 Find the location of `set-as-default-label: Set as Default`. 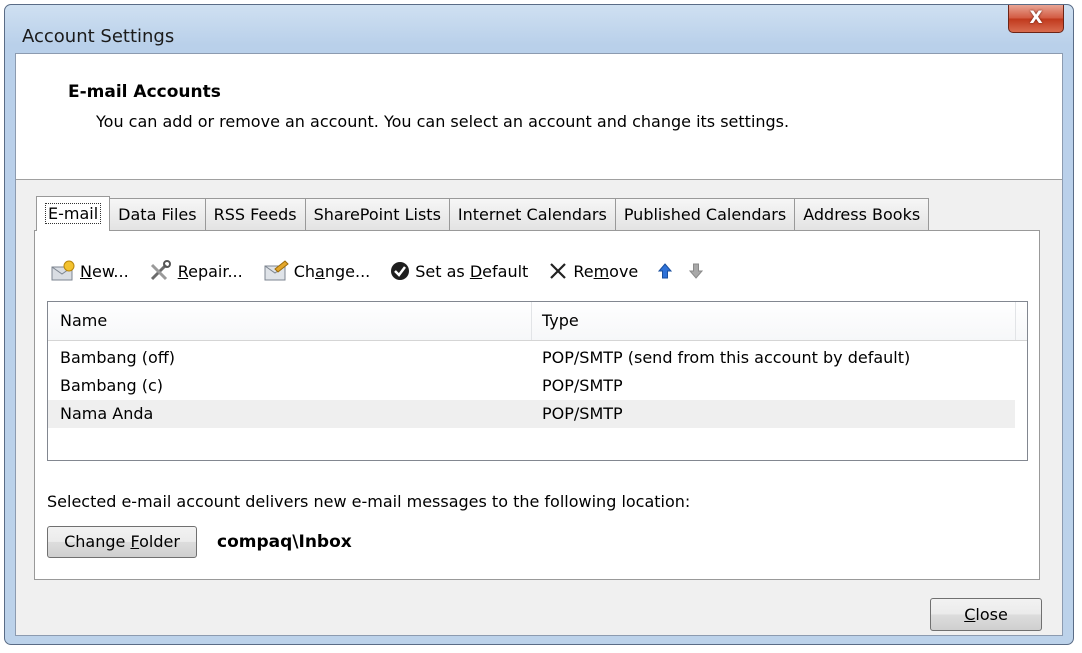

set-as-default-label: Set as Default is located at coordinates (472, 271).